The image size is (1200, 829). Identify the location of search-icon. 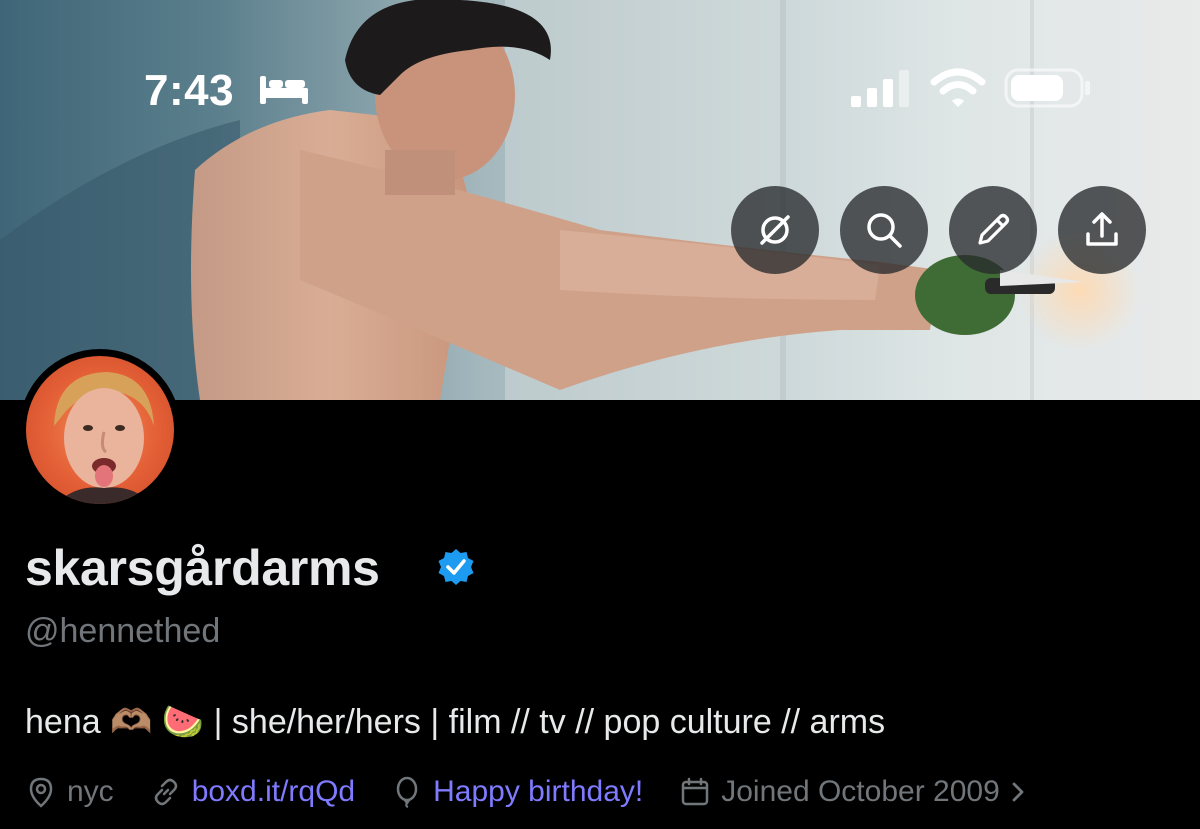
(884, 230).